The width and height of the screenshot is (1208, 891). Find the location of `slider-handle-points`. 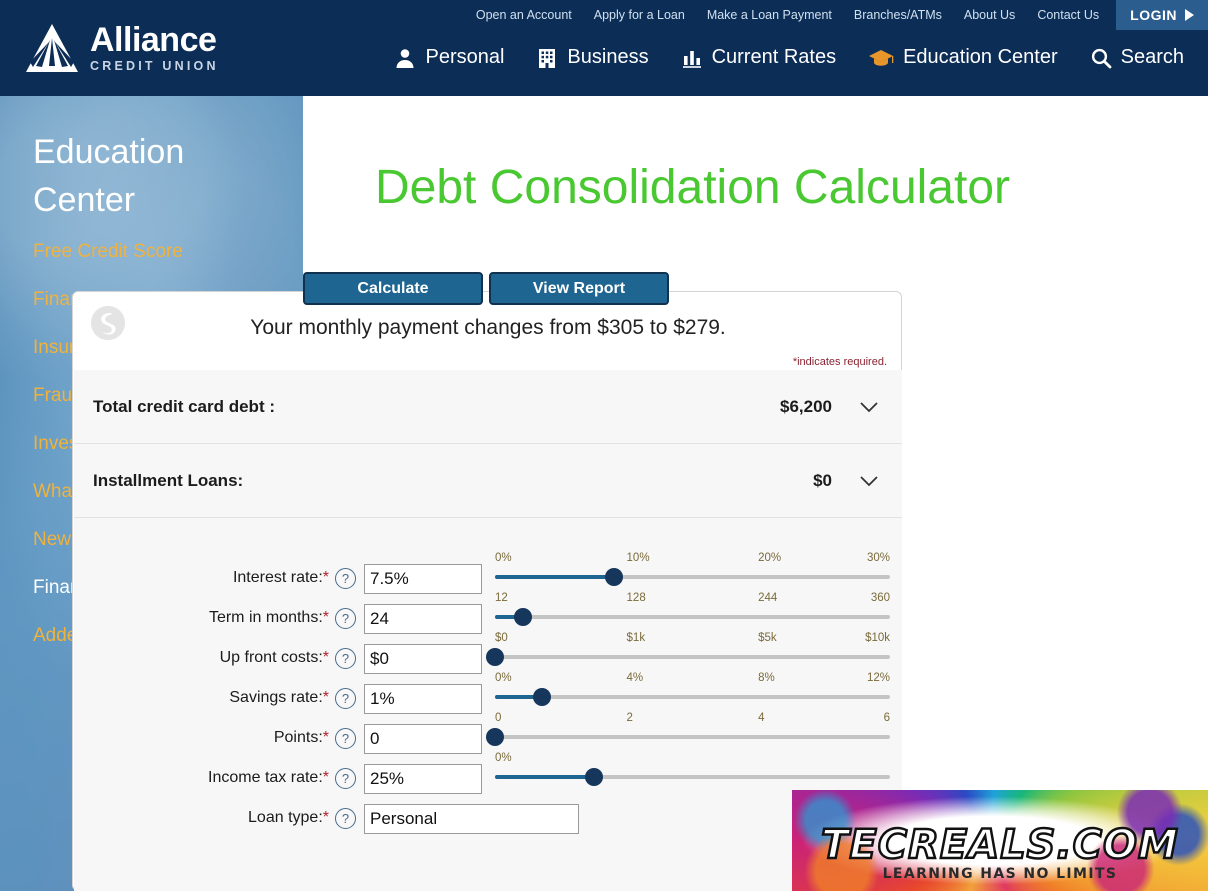

slider-handle-points is located at coordinates (495, 737).